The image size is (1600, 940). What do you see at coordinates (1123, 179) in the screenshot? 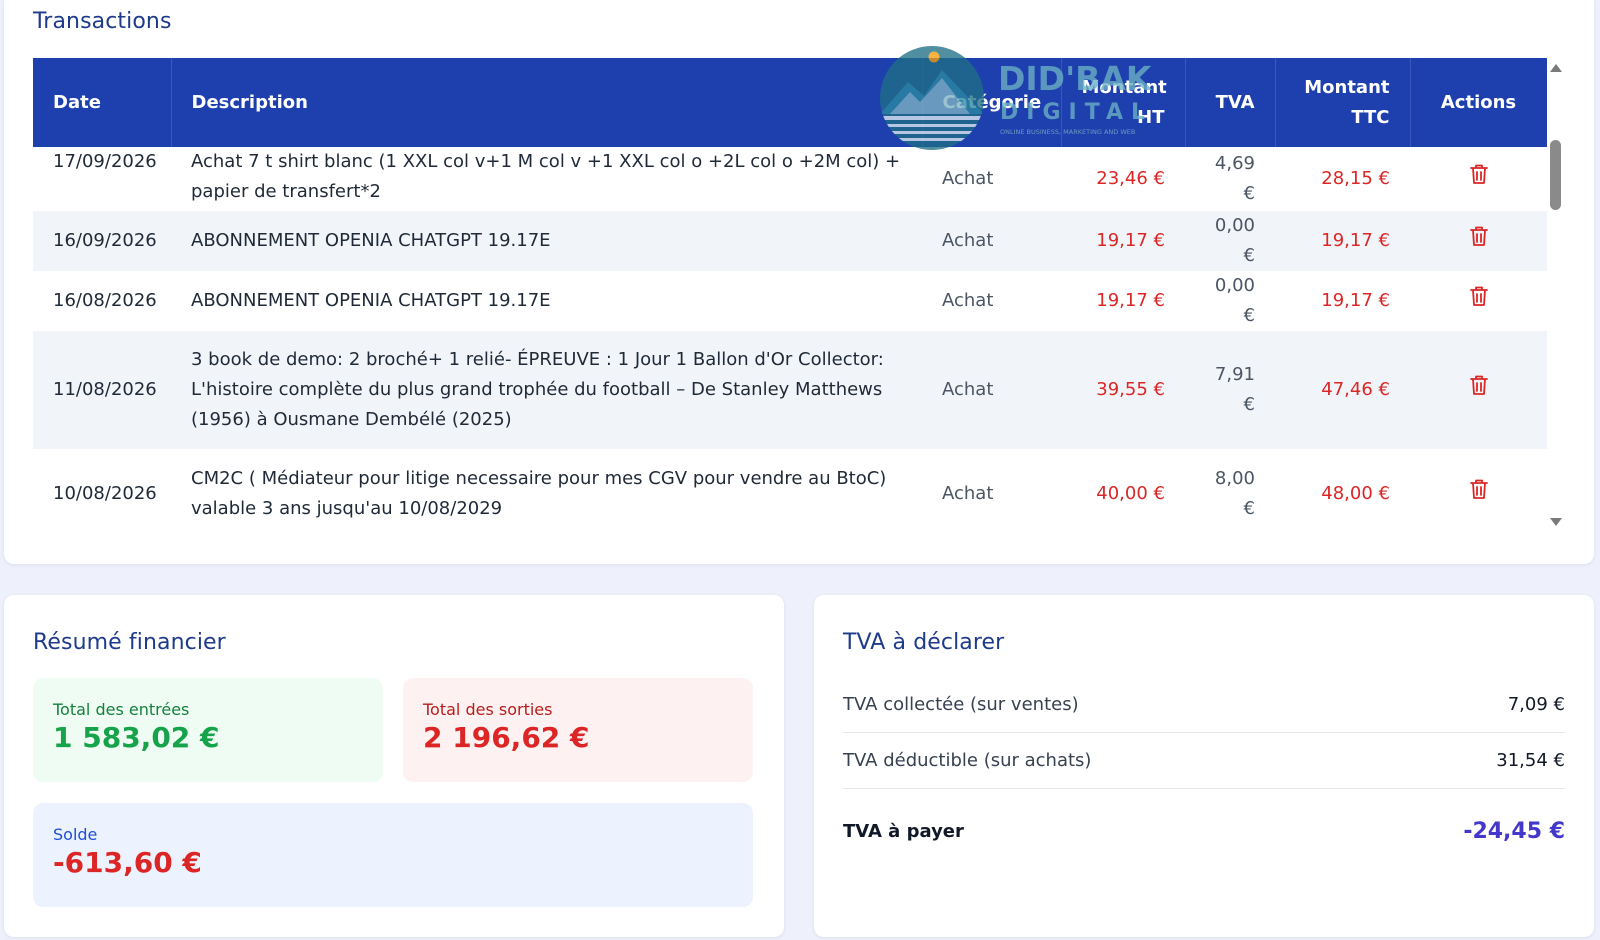
I see `cell-amount-ht: 23,46 €` at bounding box center [1123, 179].